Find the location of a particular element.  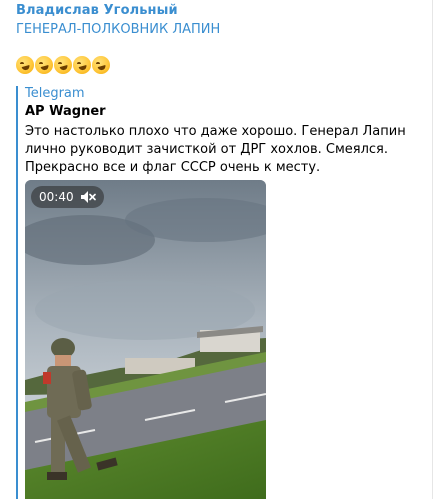

video-duration-badge: 00:40 is located at coordinates (67, 197).